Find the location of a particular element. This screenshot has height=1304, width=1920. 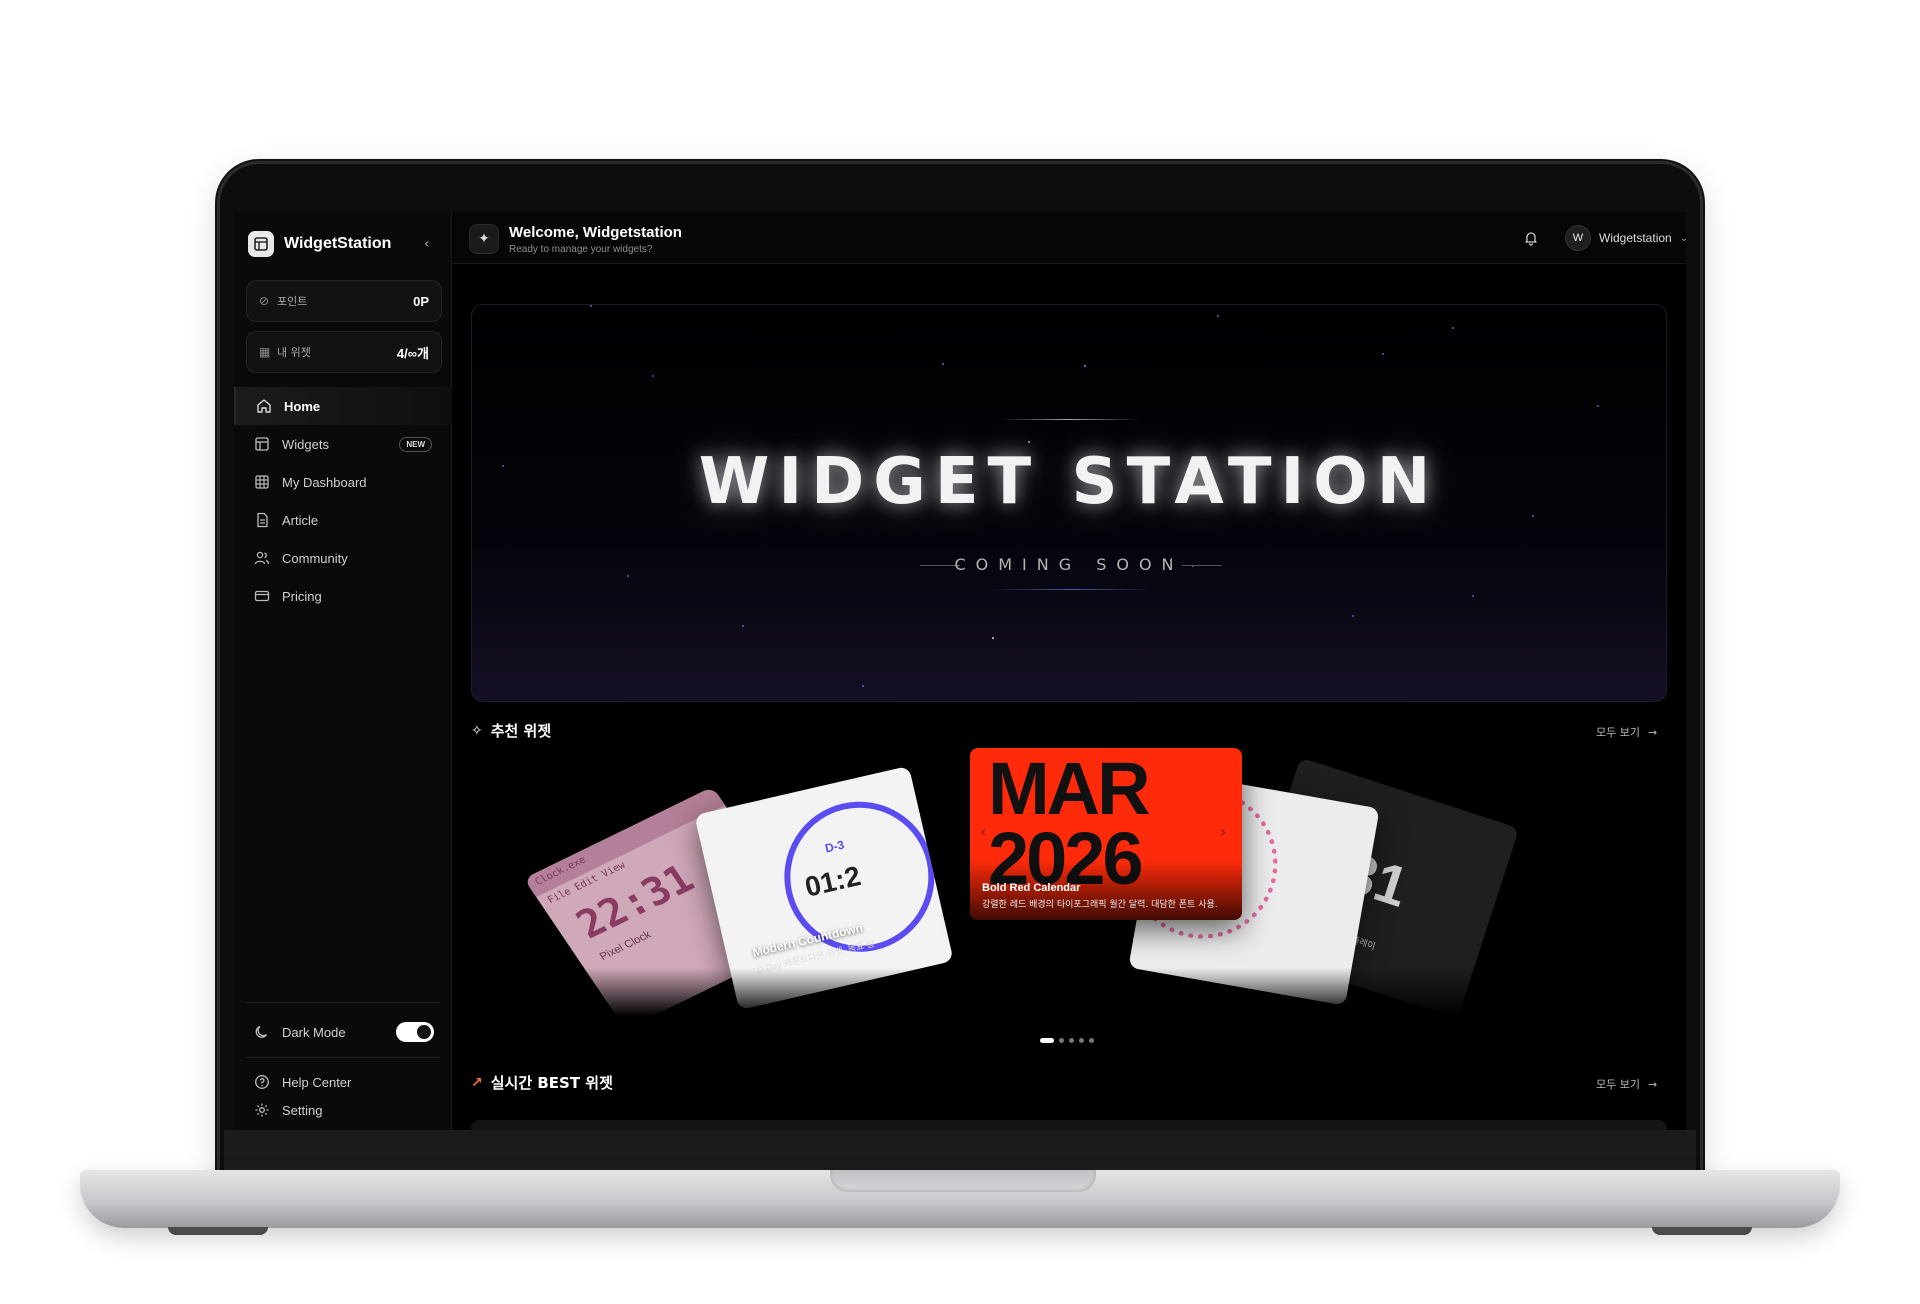

best-section-title: ↗ 실시간 BEST 위젯 is located at coordinates (542, 1082).